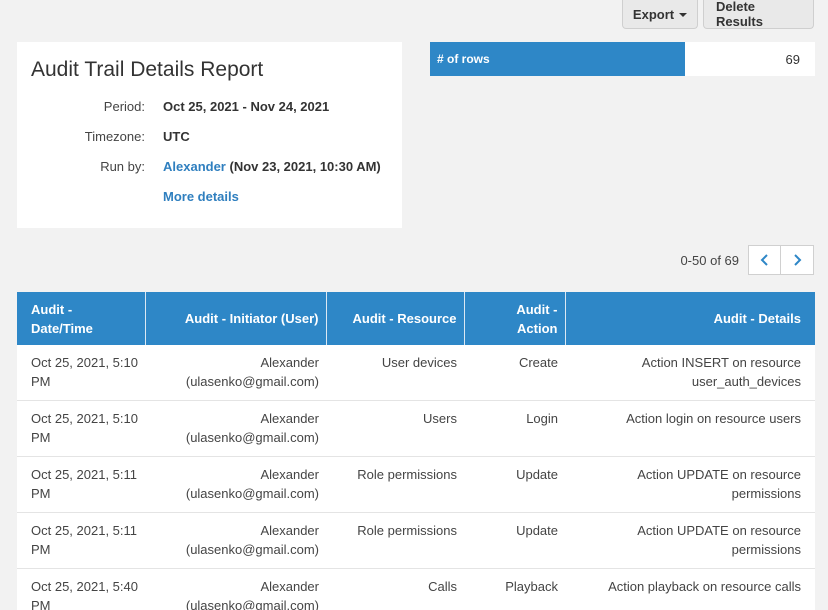  I want to click on toolbar: Export Delete Results, so click(718, 14).